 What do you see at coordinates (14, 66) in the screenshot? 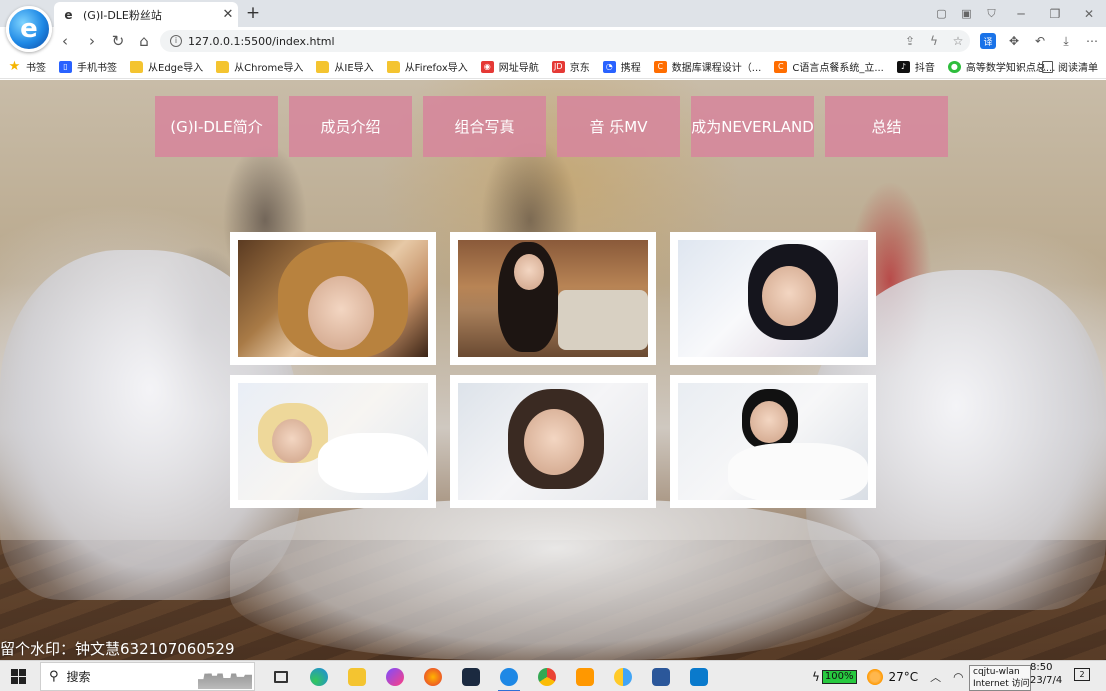
I see `star-icon: ★` at bounding box center [14, 66].